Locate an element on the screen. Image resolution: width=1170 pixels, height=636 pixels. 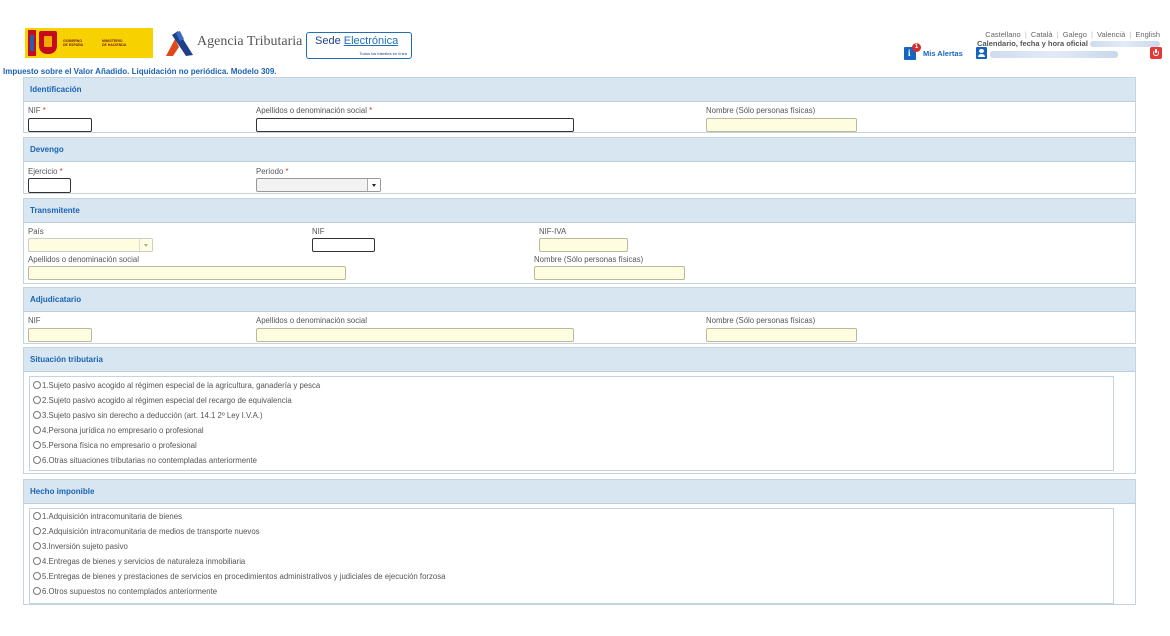
transmitente-nif-label: NIF is located at coordinates (318, 231).